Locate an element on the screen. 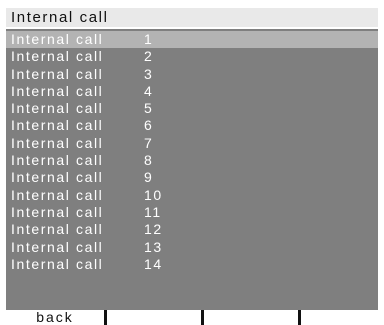 The image size is (384, 325). list-item: Internal call 13 is located at coordinates (192, 247).